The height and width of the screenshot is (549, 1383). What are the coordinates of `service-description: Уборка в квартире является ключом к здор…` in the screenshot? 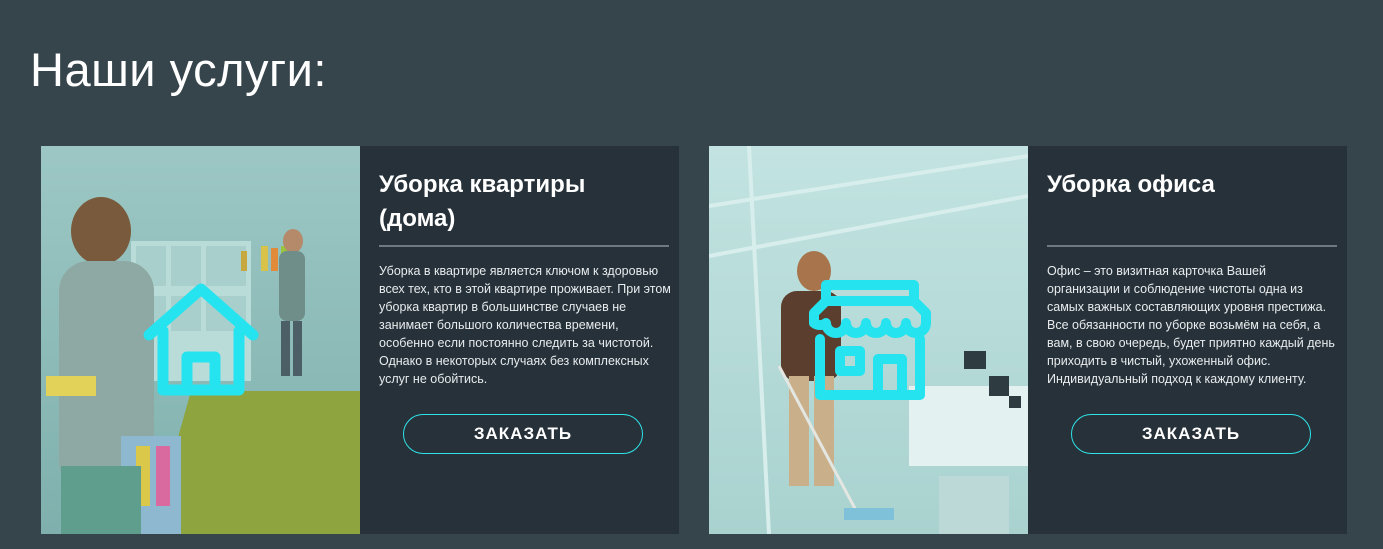 It's located at (525, 325).